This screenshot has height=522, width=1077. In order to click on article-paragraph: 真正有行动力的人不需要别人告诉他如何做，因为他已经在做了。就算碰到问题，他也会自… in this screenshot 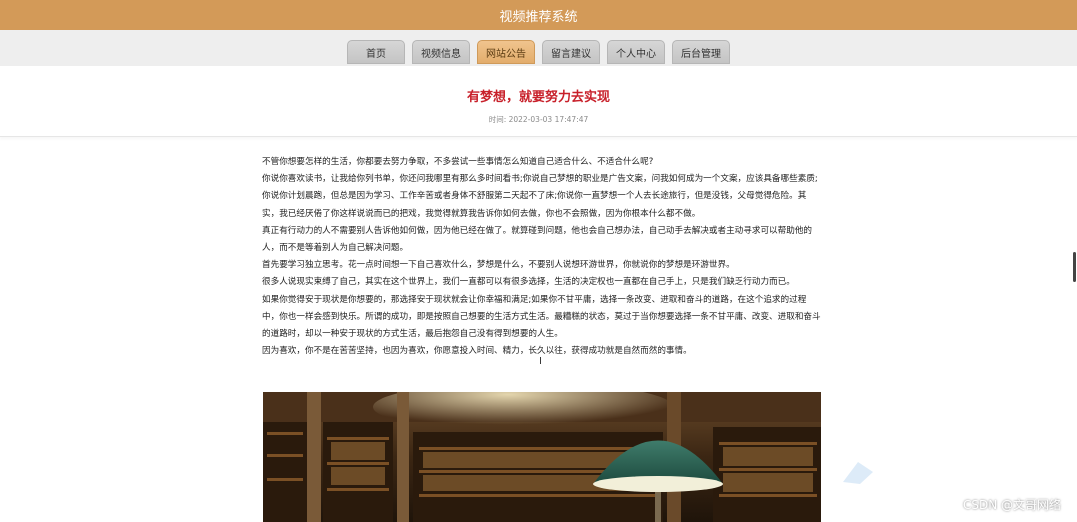, I will do `click(537, 239)`.